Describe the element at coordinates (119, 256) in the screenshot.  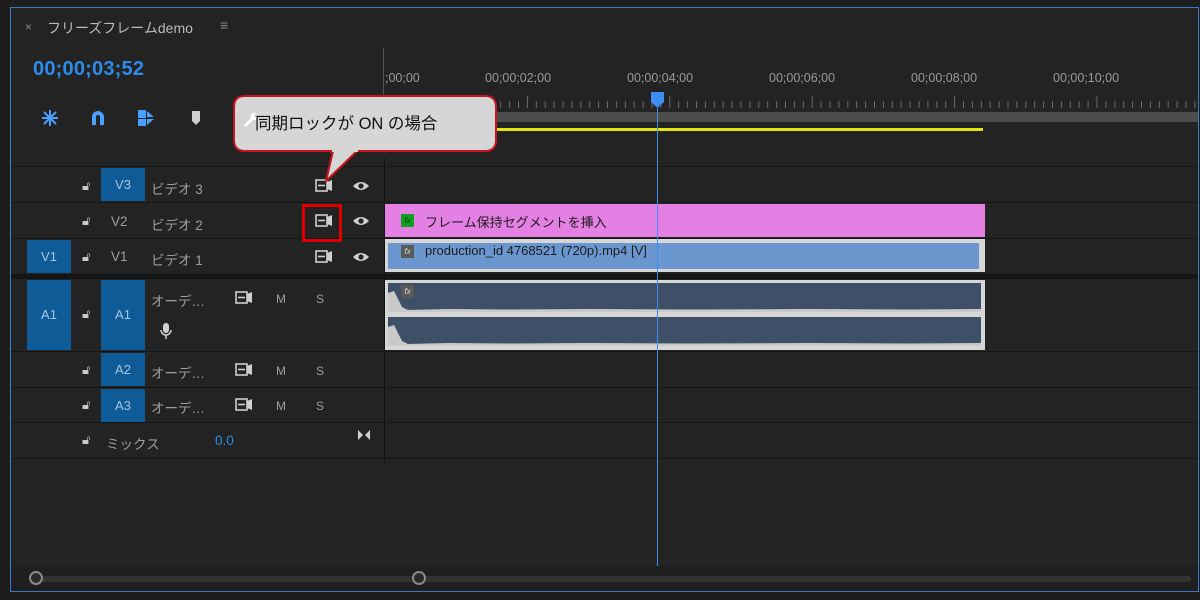
I see `track-target-v1: V1` at that location.